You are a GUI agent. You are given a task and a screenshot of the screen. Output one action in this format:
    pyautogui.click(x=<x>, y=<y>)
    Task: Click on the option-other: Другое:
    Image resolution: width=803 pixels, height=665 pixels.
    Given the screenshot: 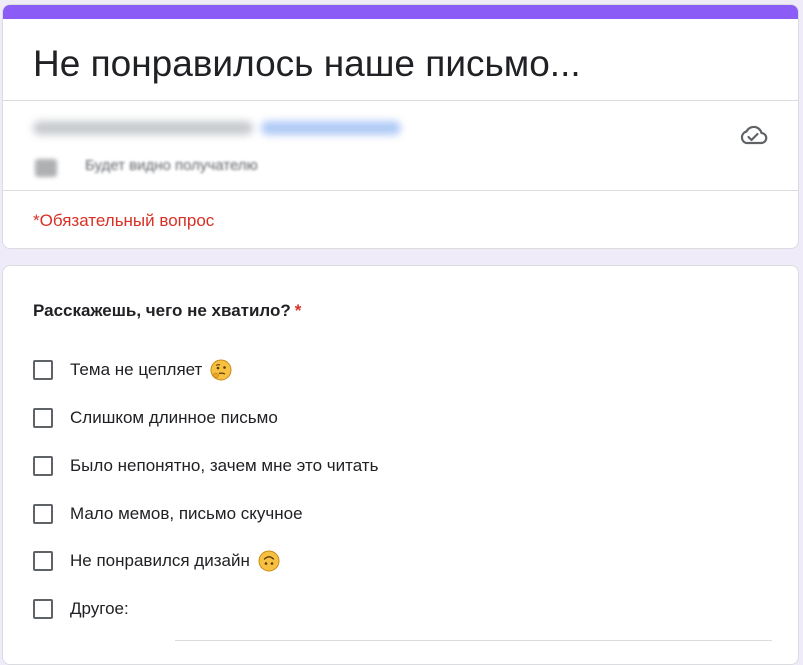 What is the action you would take?
    pyautogui.click(x=81, y=609)
    